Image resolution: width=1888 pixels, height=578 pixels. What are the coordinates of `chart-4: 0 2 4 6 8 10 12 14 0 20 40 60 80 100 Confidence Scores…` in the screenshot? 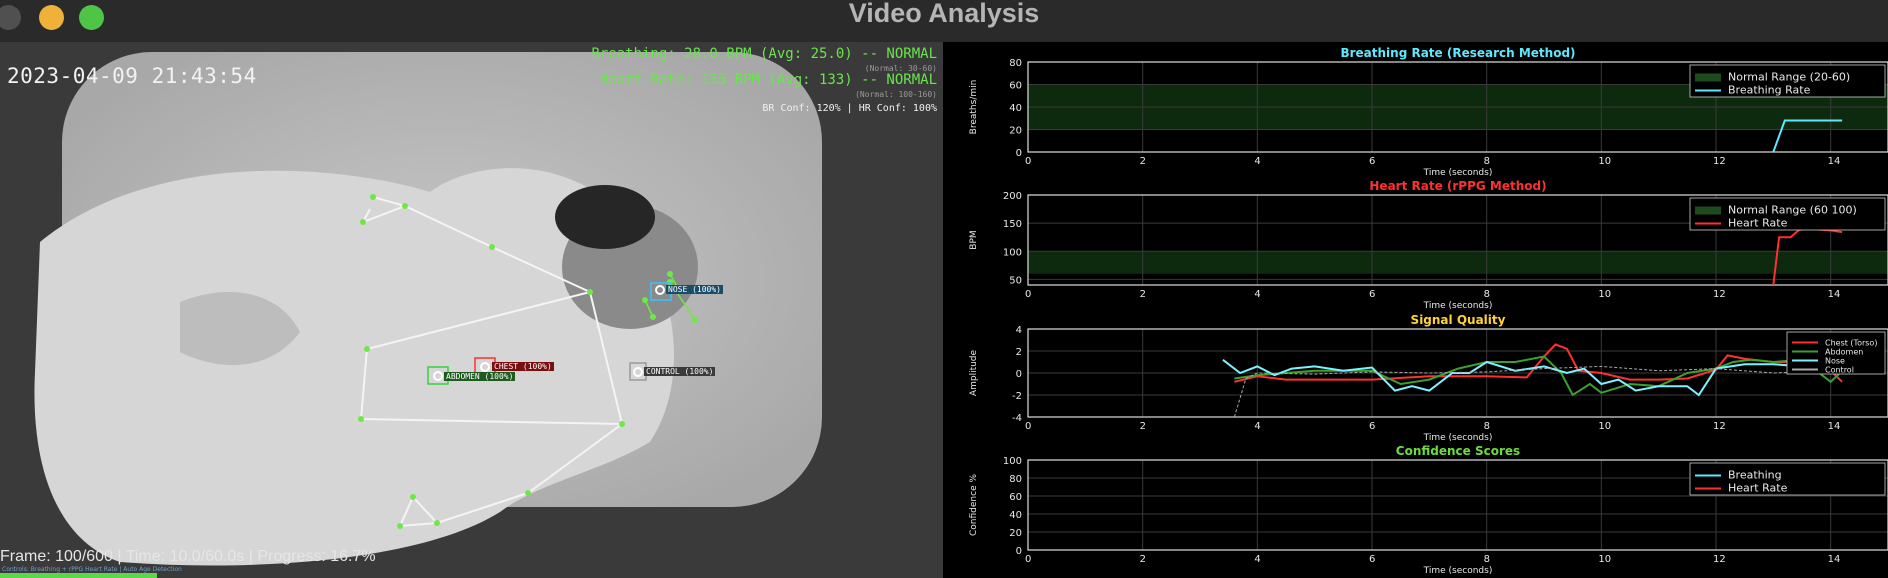 It's located at (1428, 510).